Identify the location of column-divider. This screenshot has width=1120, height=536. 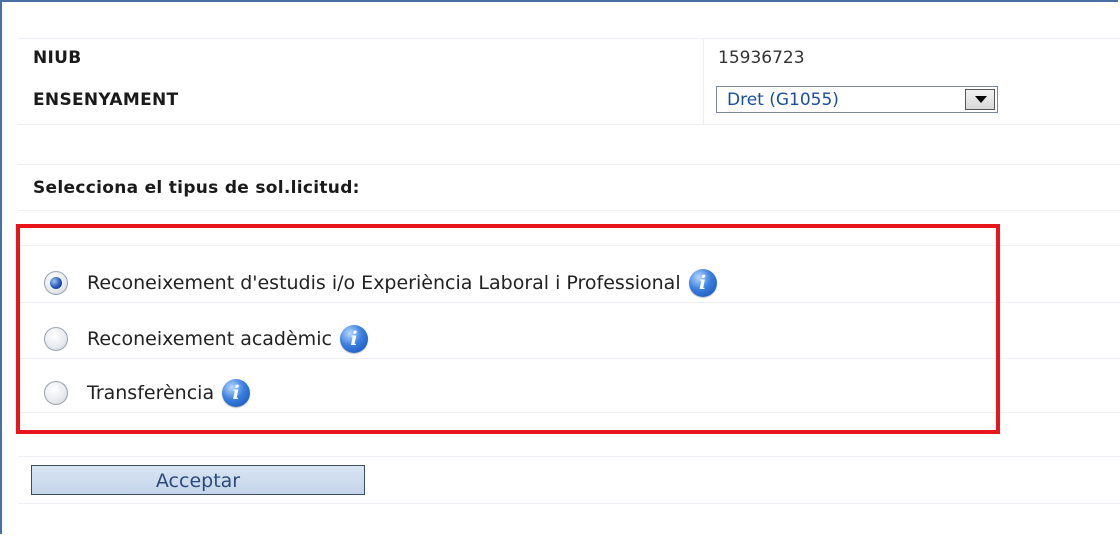
(703, 81).